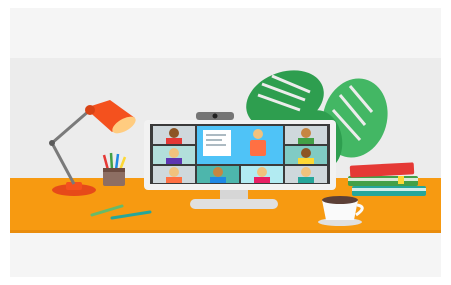 Image resolution: width=451 pixels, height=285 pixels. What do you see at coordinates (341, 211) in the screenshot?
I see `coffee-cup-icon` at bounding box center [341, 211].